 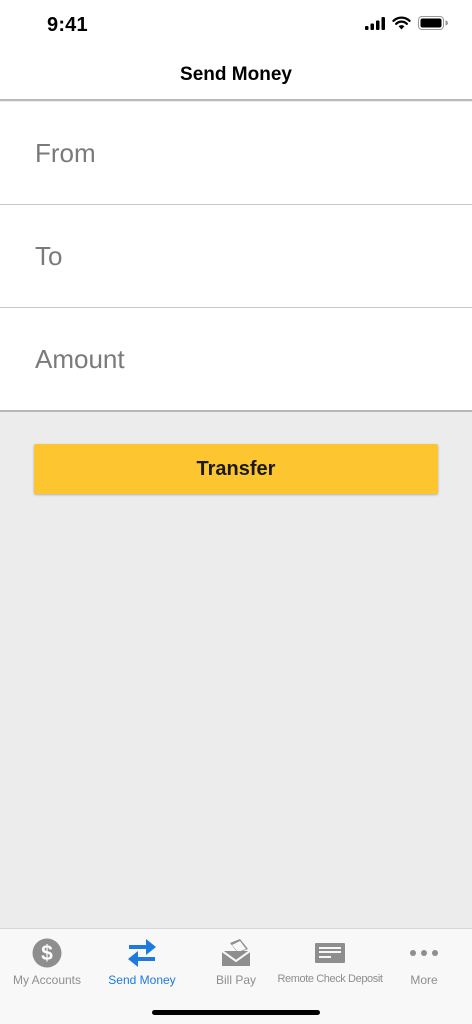 I want to click on status-time: 9:41, so click(x=67, y=25).